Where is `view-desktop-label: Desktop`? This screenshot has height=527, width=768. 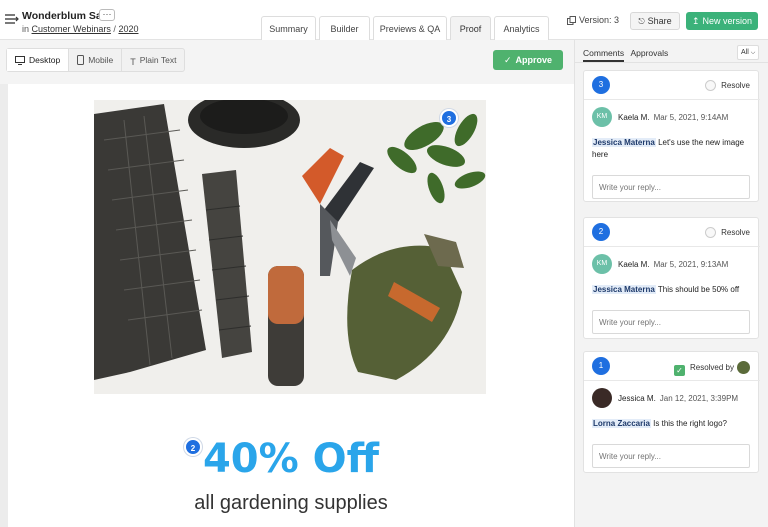
view-desktop-label: Desktop is located at coordinates (45, 60).